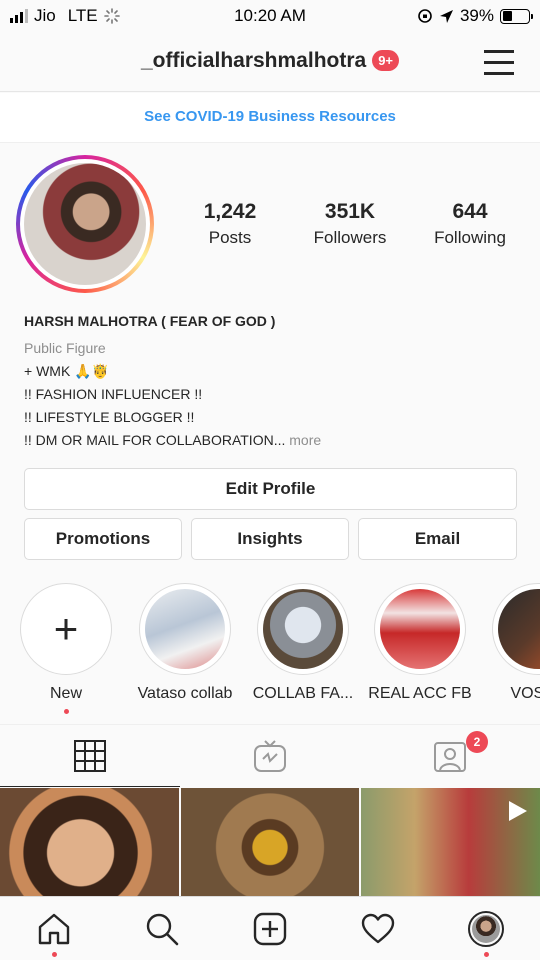 The width and height of the screenshot is (540, 960). Describe the element at coordinates (54, 954) in the screenshot. I see `home-dot` at that location.